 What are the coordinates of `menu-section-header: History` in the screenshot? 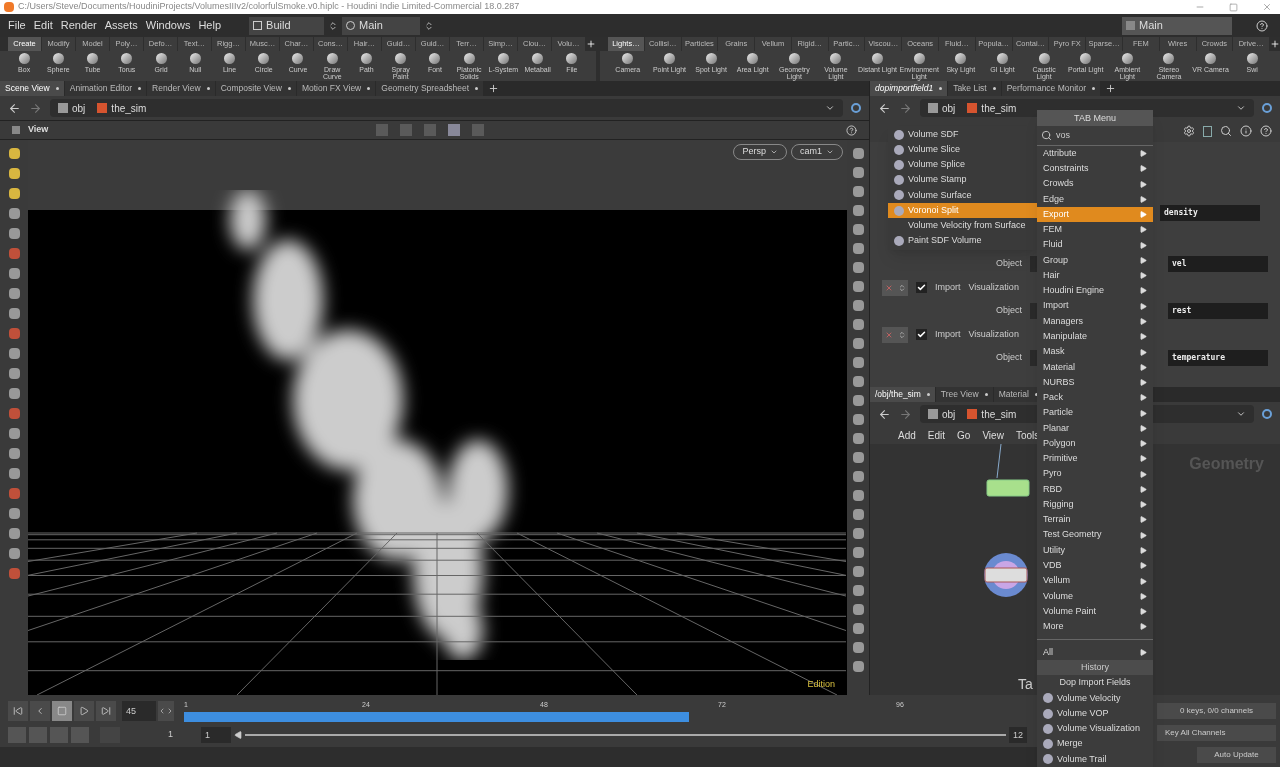 It's located at (1095, 668).